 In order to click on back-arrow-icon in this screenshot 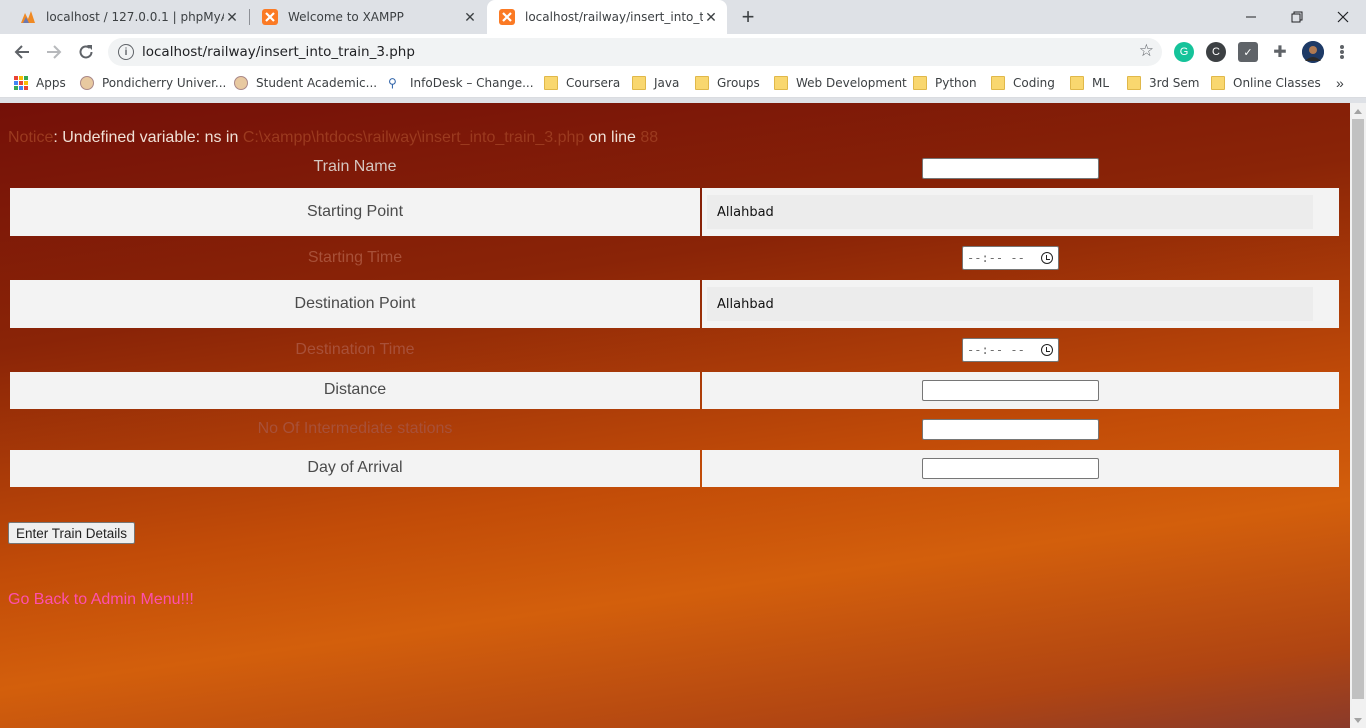, I will do `click(22, 52)`.